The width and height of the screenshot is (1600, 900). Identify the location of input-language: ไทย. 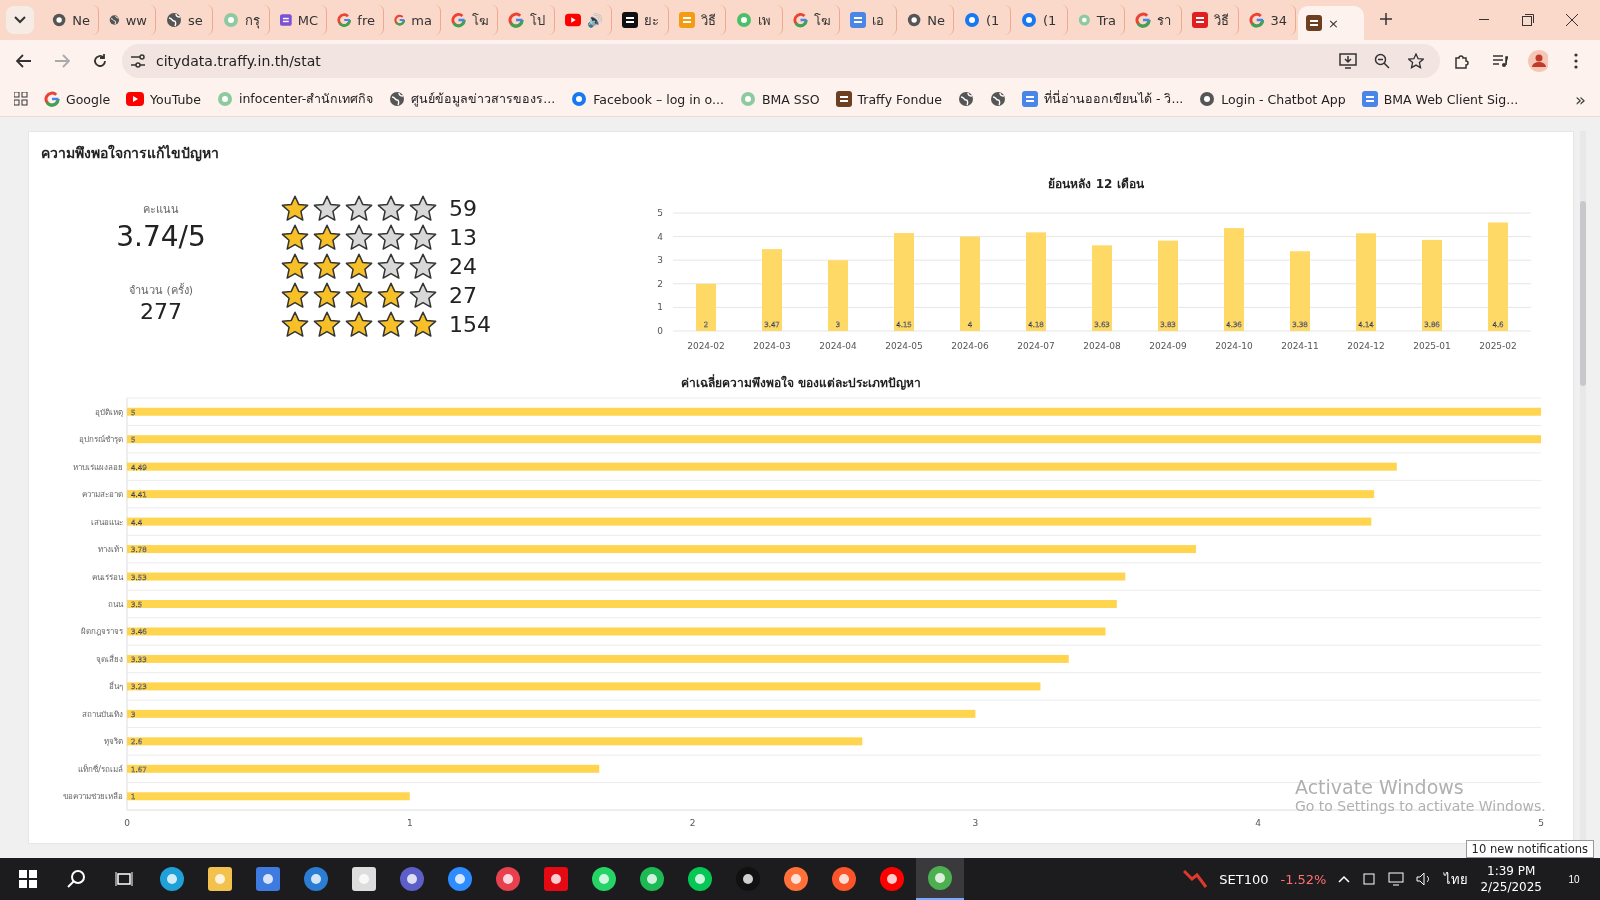
(1456, 879).